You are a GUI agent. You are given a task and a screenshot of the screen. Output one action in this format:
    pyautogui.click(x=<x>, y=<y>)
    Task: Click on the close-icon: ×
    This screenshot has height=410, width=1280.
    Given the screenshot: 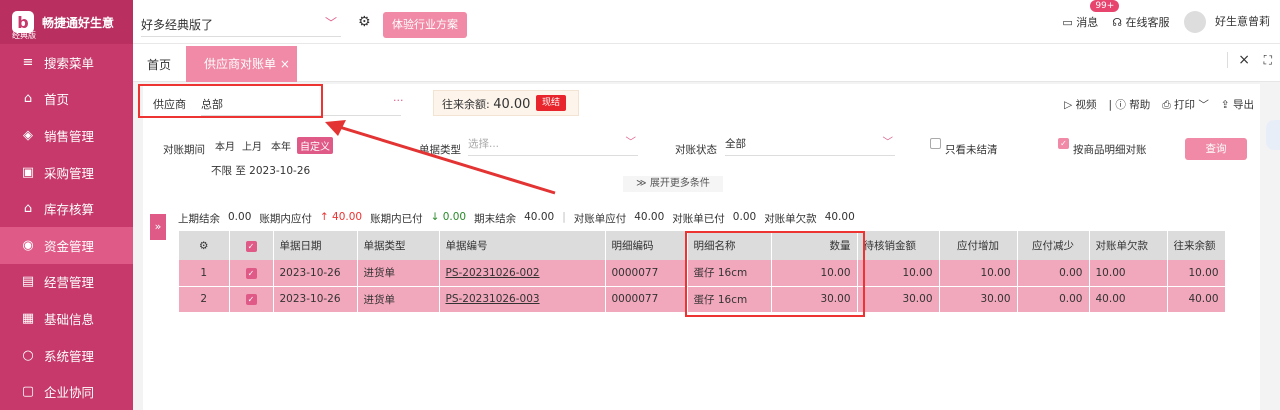 What is the action you would take?
    pyautogui.click(x=285, y=64)
    